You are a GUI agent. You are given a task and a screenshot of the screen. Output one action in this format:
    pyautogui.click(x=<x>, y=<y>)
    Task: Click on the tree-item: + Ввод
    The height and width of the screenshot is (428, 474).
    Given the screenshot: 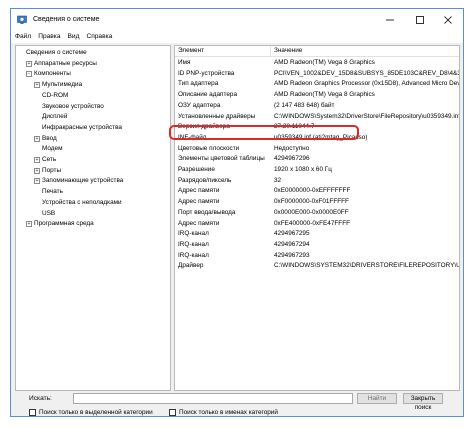 What is the action you would take?
    pyautogui.click(x=45, y=139)
    